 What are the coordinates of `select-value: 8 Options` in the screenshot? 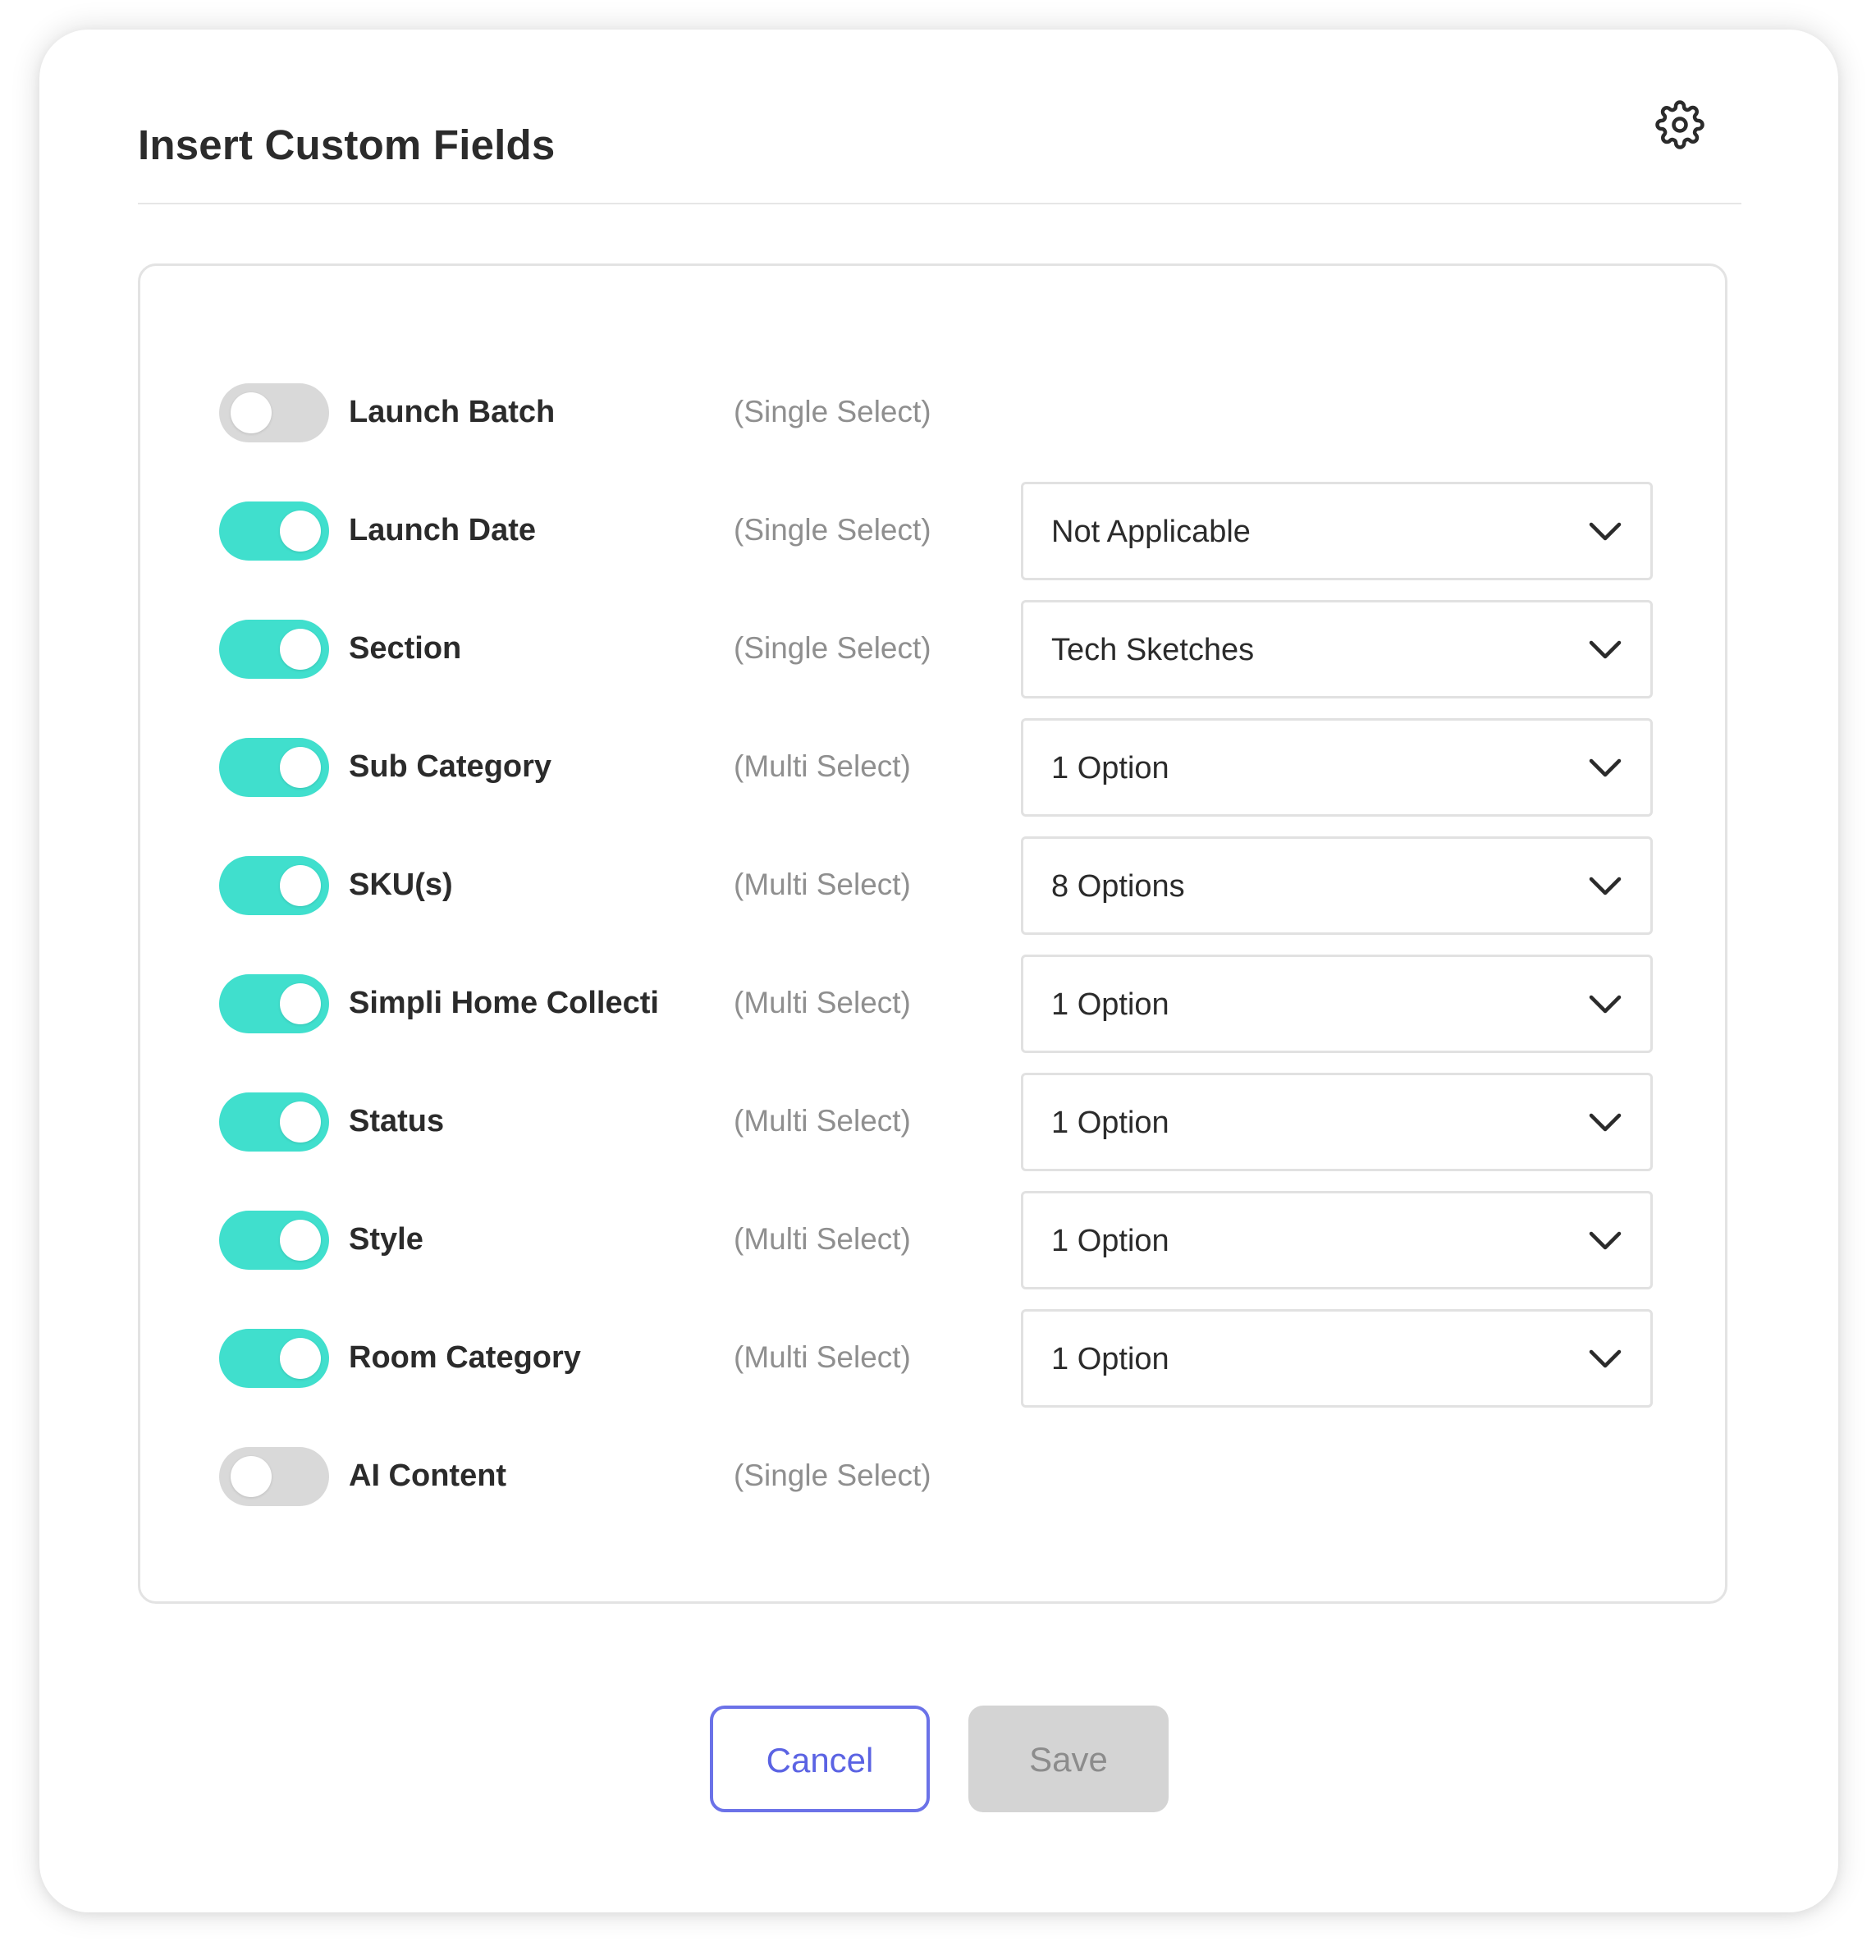 It's located at (1118, 886).